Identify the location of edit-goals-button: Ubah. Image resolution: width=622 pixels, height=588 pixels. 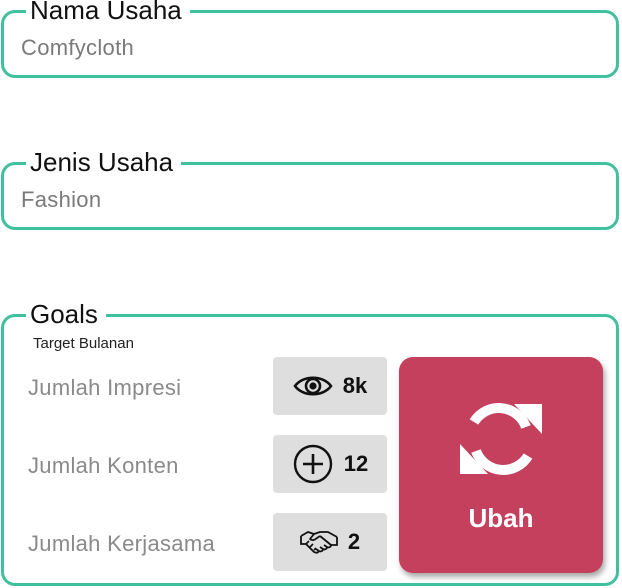
(501, 465).